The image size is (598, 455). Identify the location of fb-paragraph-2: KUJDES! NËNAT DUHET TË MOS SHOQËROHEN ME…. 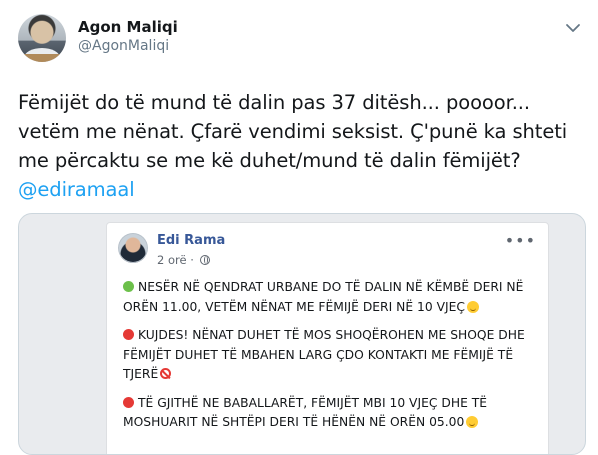
(330, 355).